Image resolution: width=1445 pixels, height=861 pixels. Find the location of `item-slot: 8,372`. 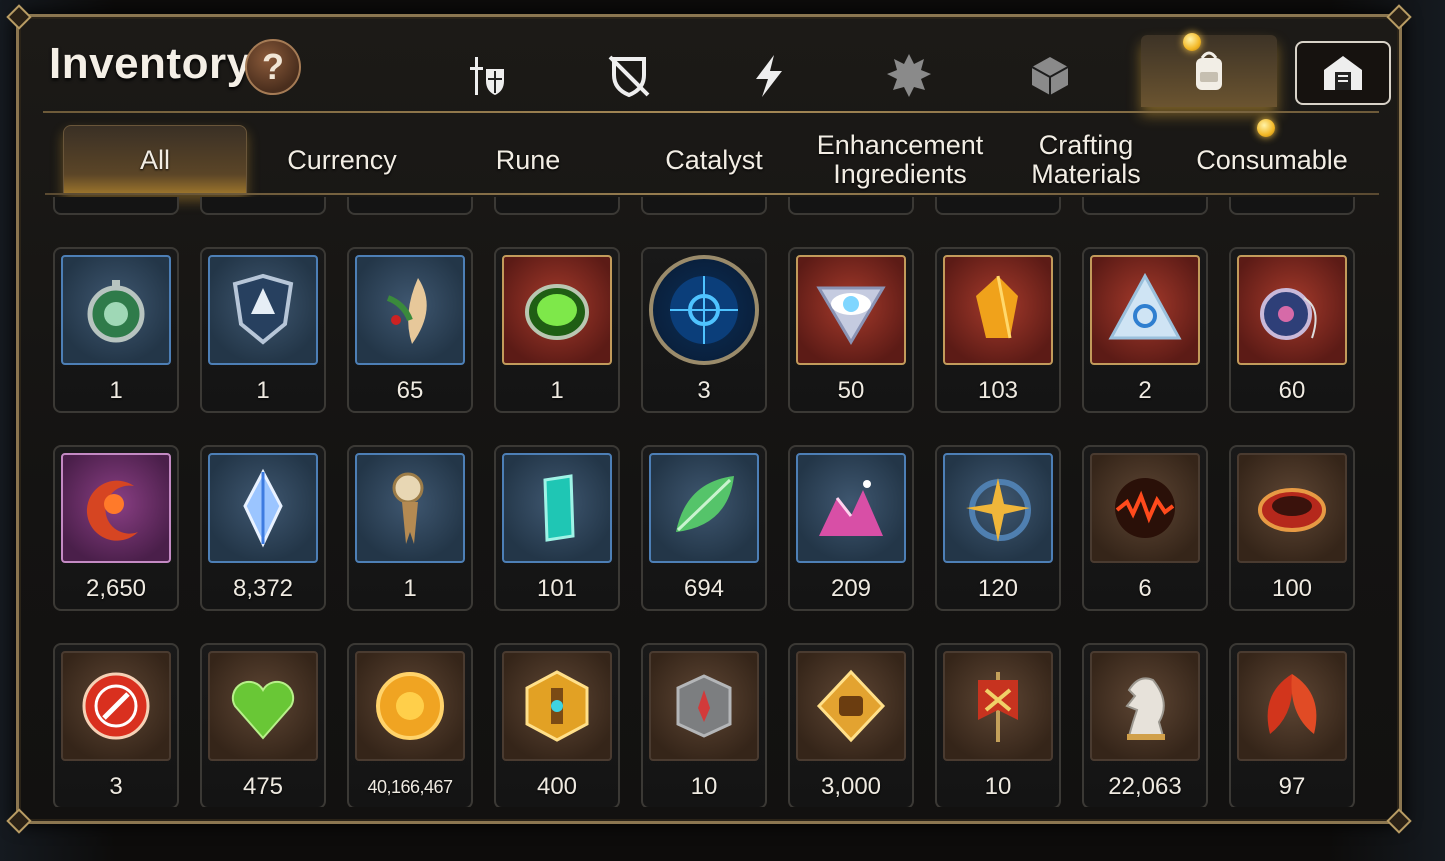

item-slot: 8,372 is located at coordinates (263, 528).